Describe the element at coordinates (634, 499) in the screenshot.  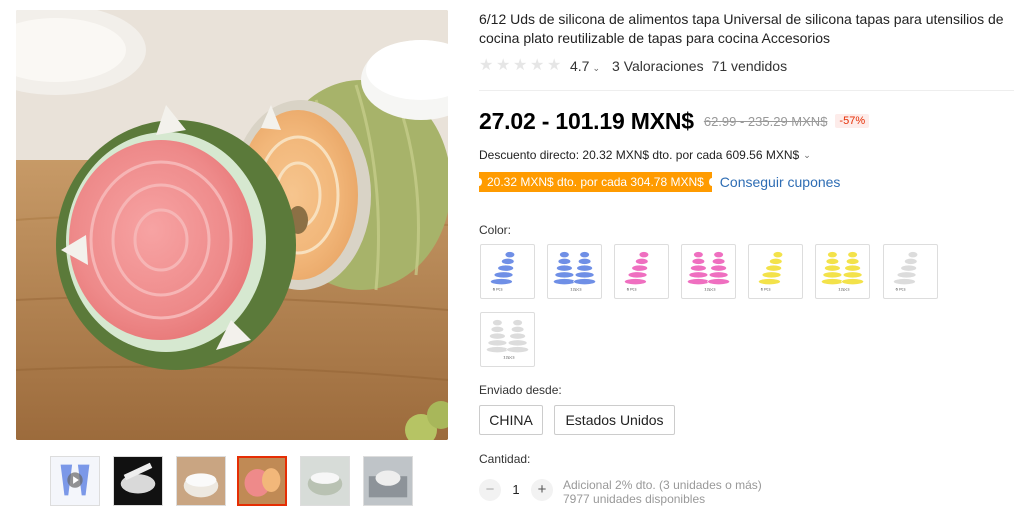
I see `available-units: 7977 unidades disponibles` at that location.